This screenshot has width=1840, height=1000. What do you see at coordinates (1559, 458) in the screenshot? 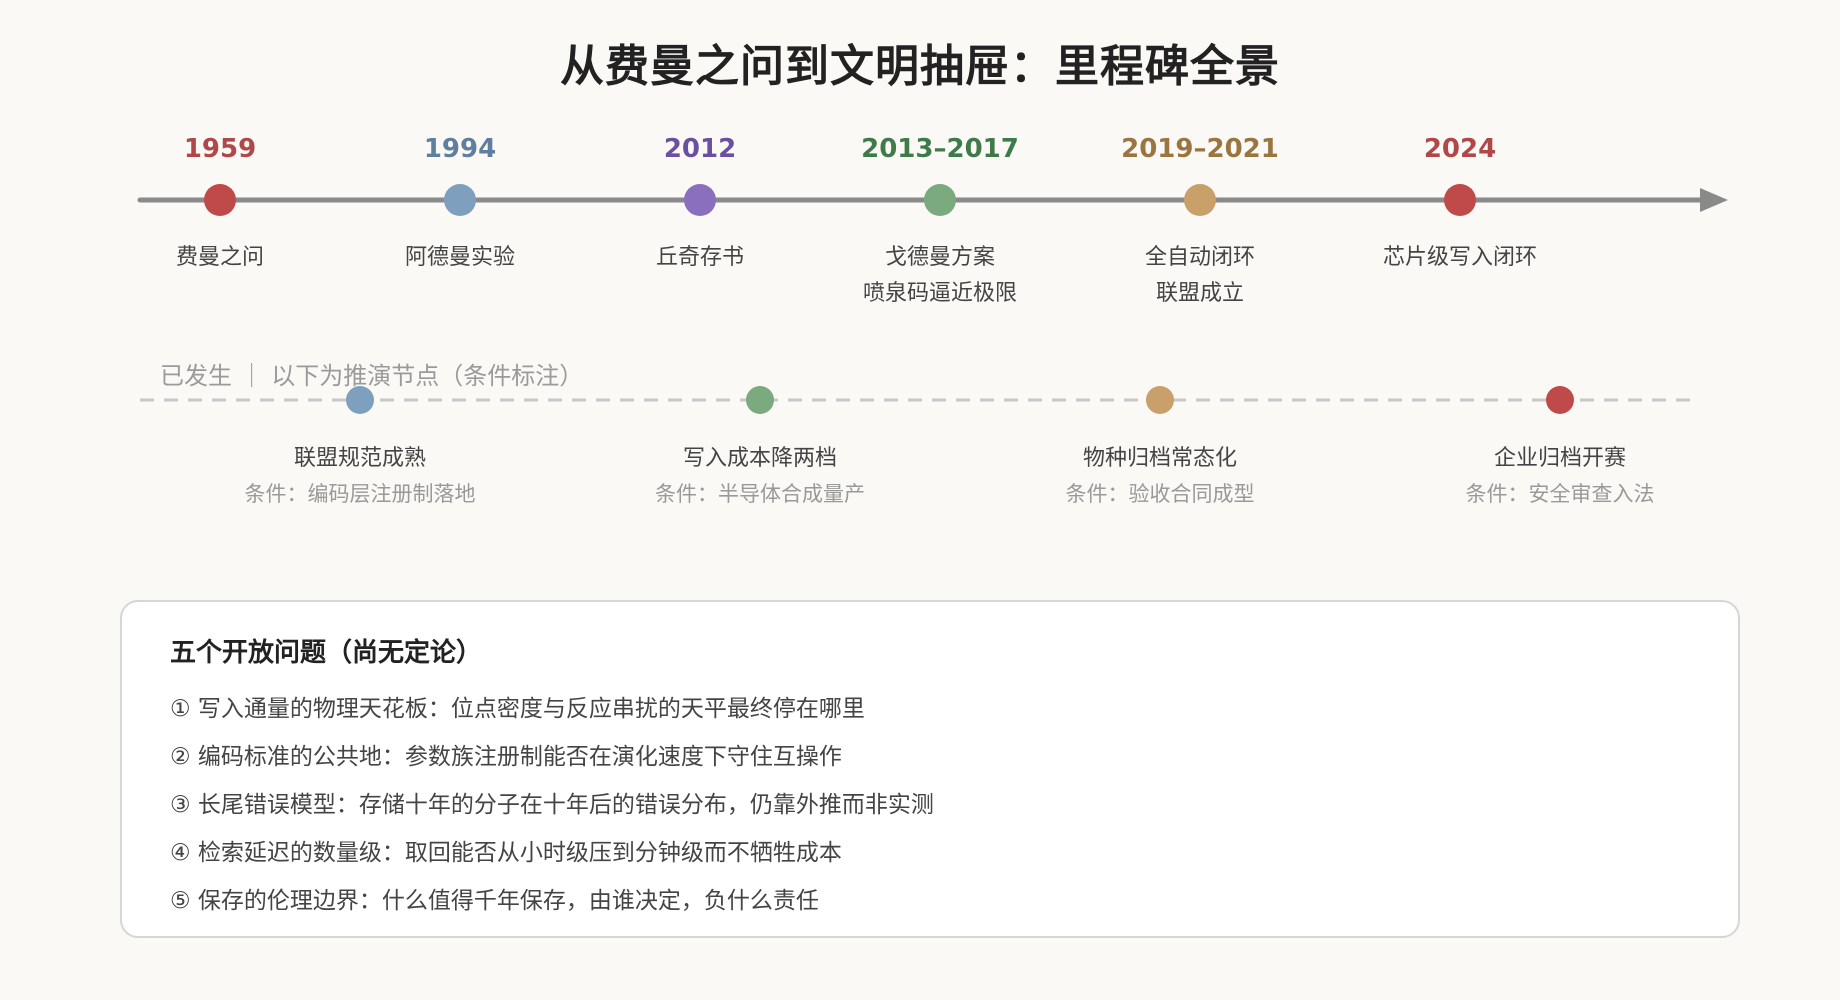
I see `projection-title: 企业归档开赛` at bounding box center [1559, 458].